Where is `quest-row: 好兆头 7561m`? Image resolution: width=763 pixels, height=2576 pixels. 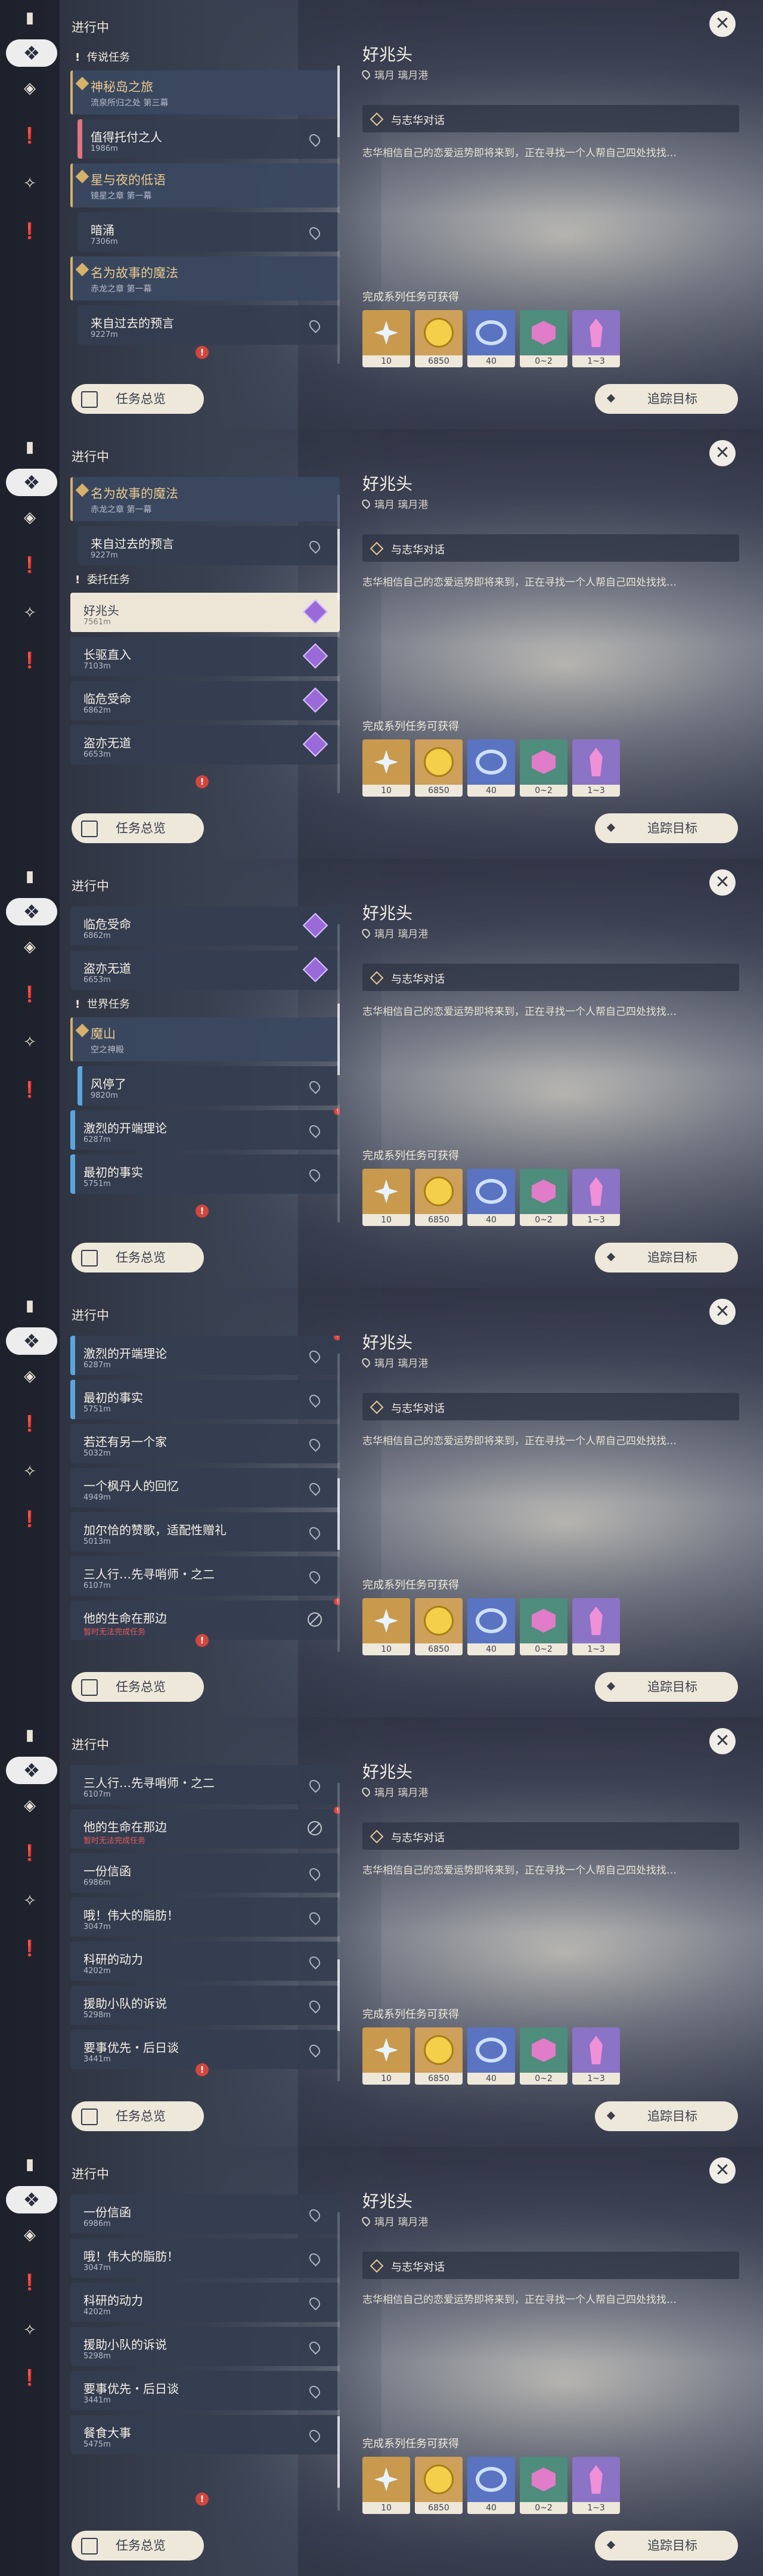
quest-row: 好兆头 7561m is located at coordinates (205, 612).